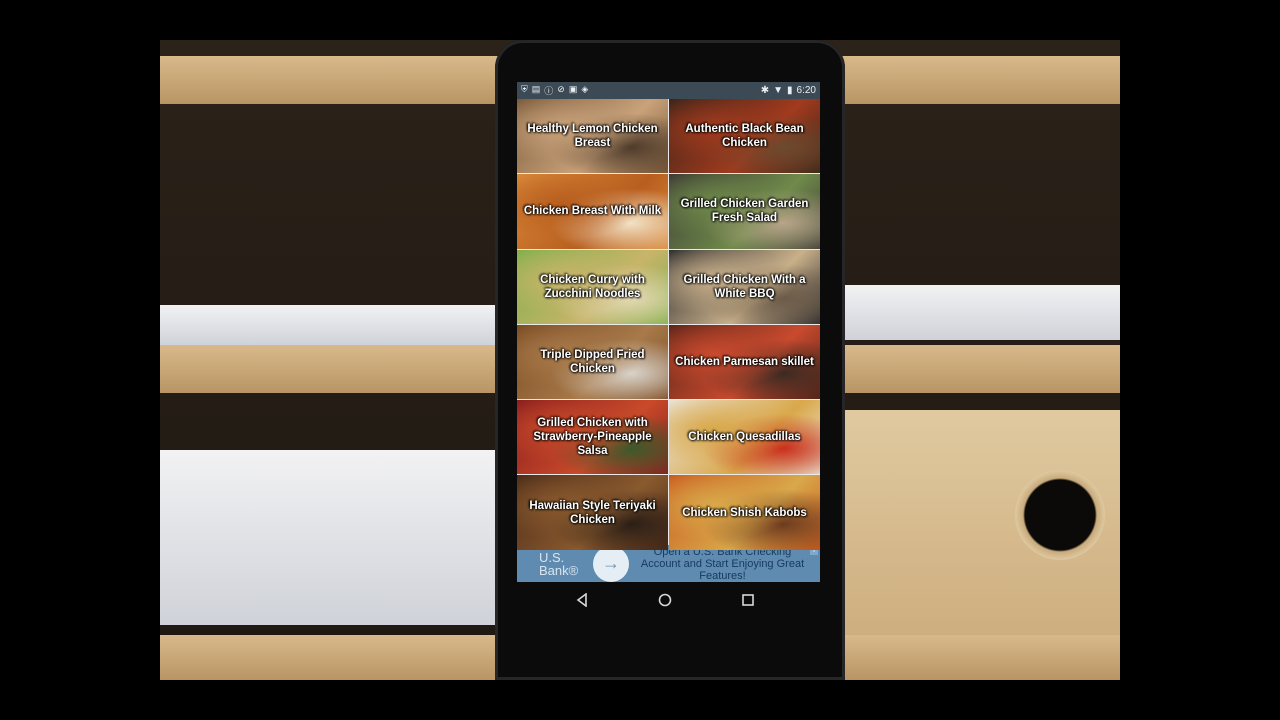 The width and height of the screenshot is (1280, 720). I want to click on battery-icon: ▮, so click(790, 90).